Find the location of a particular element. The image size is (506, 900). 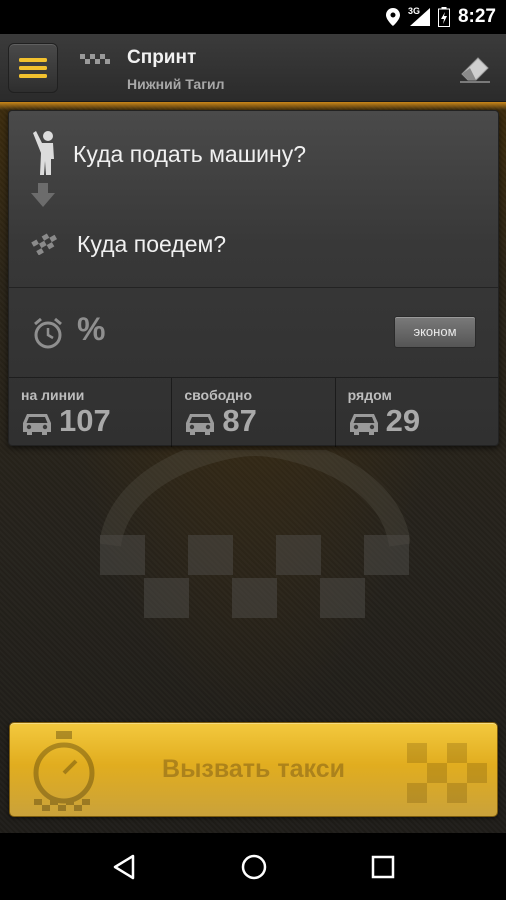

status-icons: 3G 8:27 is located at coordinates (440, 17).